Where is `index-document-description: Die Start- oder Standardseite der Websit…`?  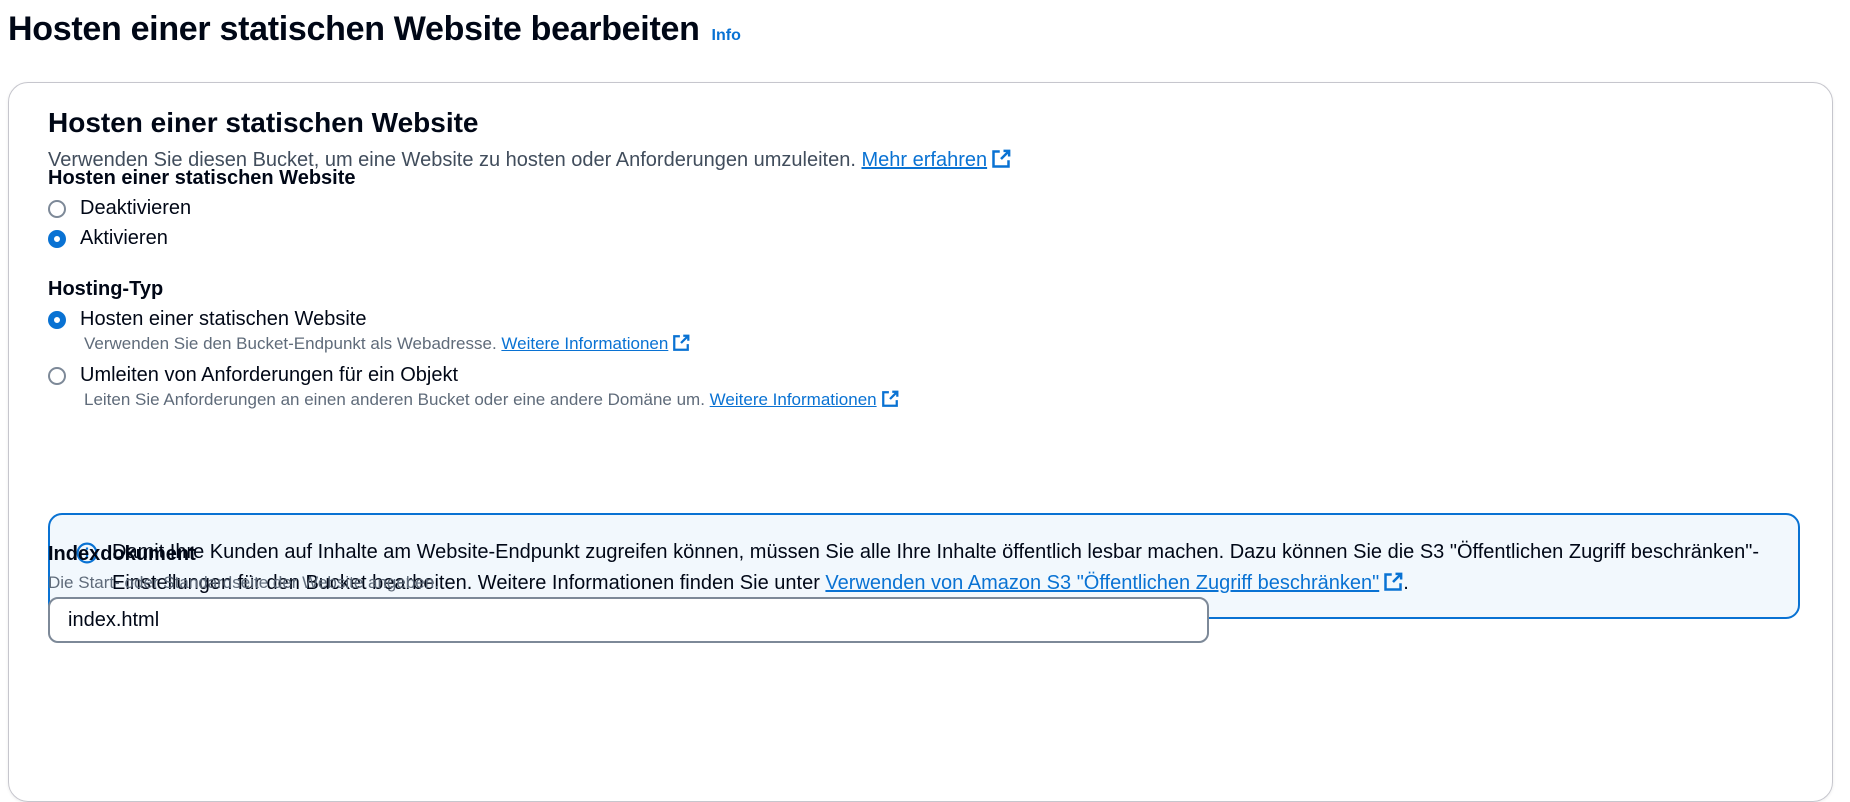
index-document-description: Die Start- oder Standardseite der Websit… is located at coordinates (243, 582).